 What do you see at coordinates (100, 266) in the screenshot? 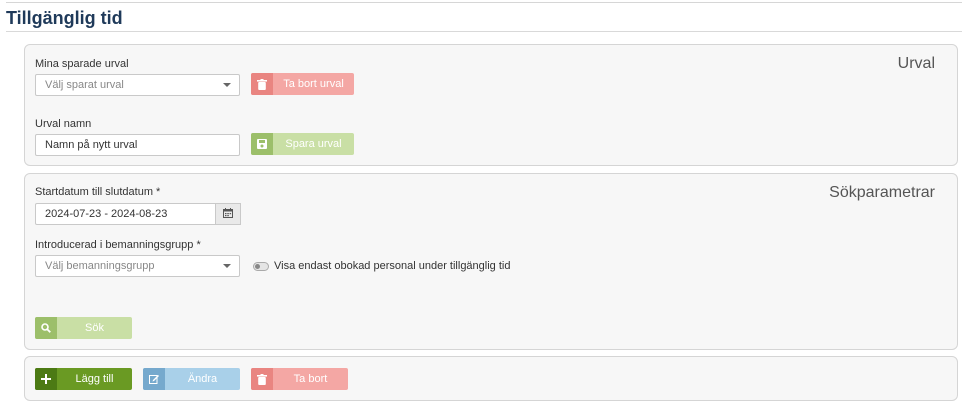
I see `staffing-group-value: Välj bemanningsgrupp` at bounding box center [100, 266].